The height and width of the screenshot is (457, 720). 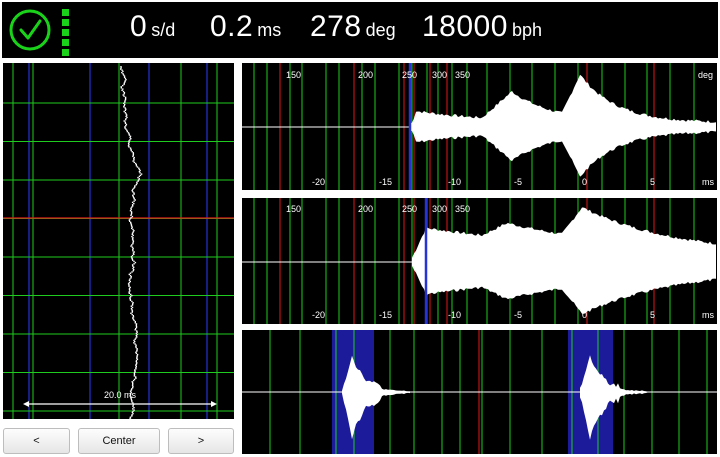 I want to click on clock-check-icon, so click(x=30, y=30).